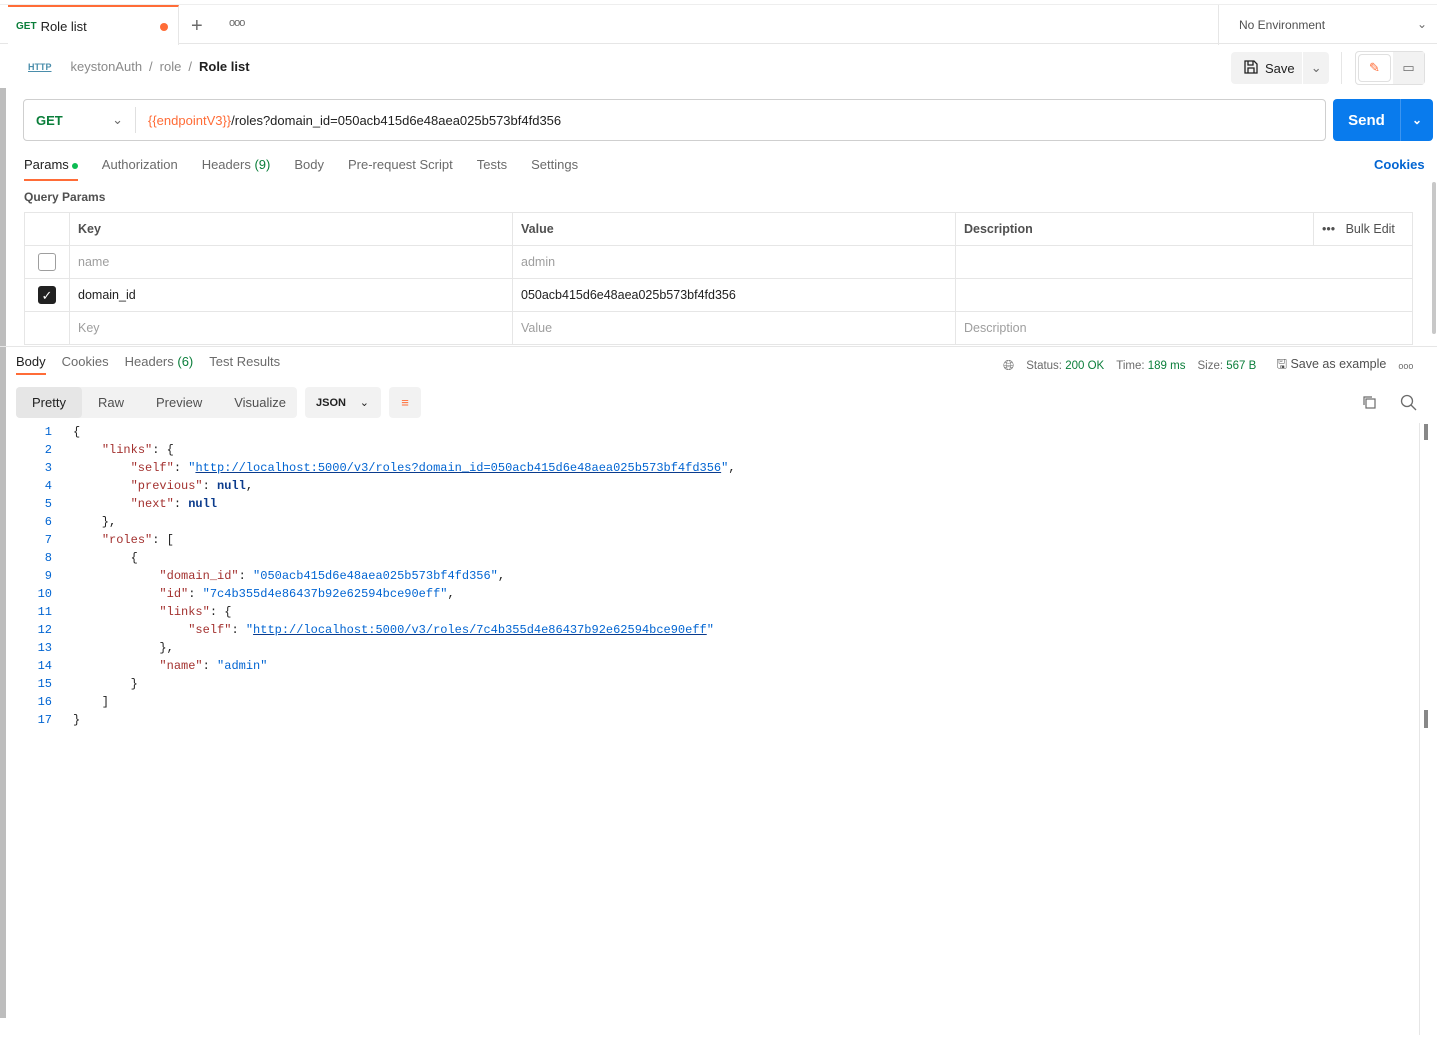  Describe the element at coordinates (1408, 68) in the screenshot. I see `comments-icon: ▭` at that location.